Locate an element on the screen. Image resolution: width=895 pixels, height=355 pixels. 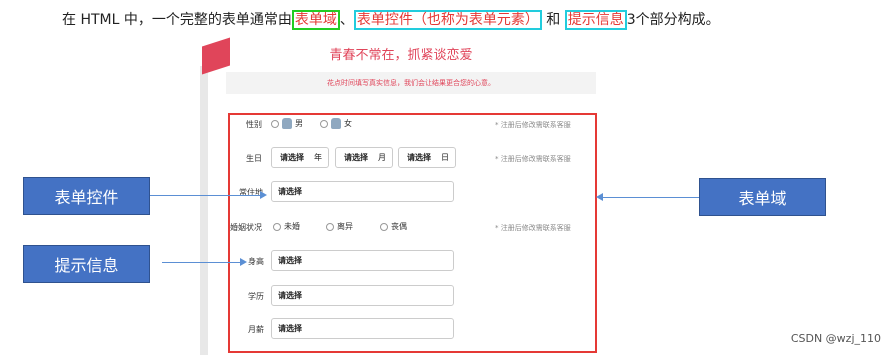
form-title: 青春不常在，抓紧谈恋爱 is located at coordinates (401, 55).